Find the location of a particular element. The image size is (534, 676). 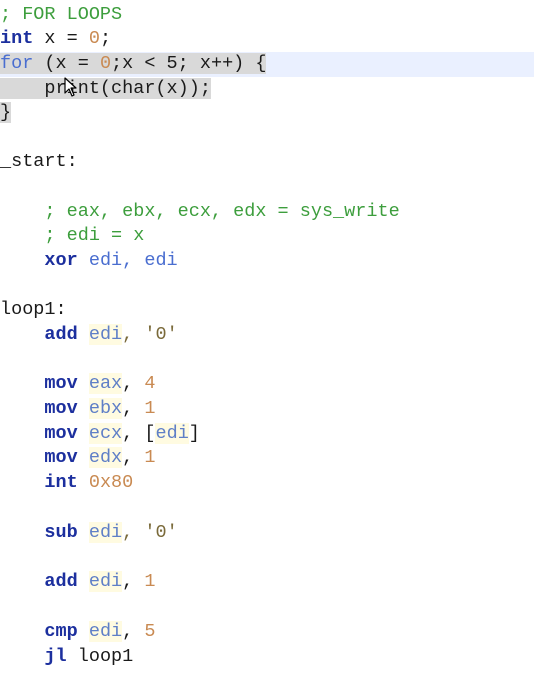

code-line-comment-for-loops: ; FOR LOOPS is located at coordinates (61, 14).